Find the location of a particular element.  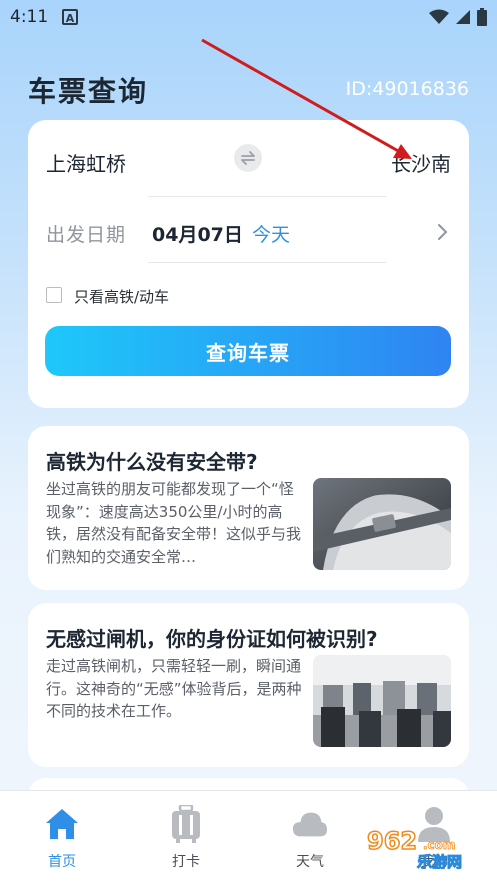

watermark-top: 962 is located at coordinates (392, 841).